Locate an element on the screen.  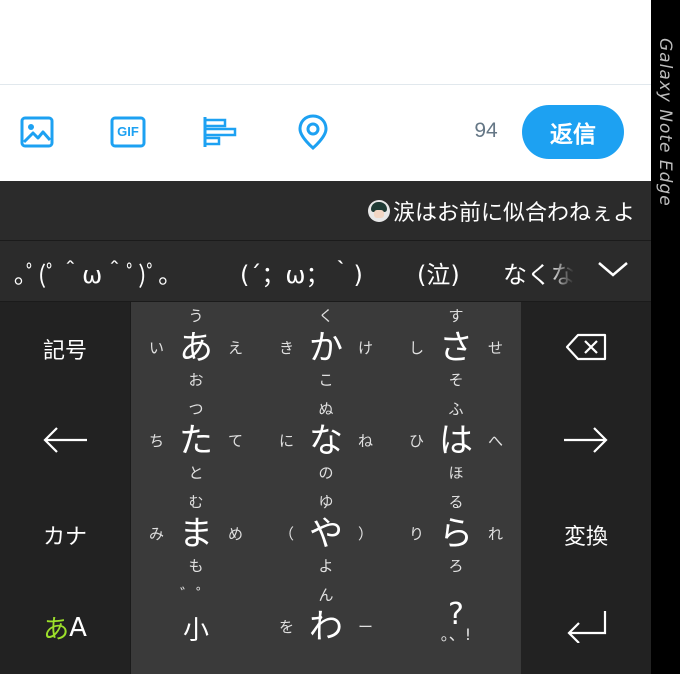
mode-hiragana-label: あ is located at coordinates (56, 630).